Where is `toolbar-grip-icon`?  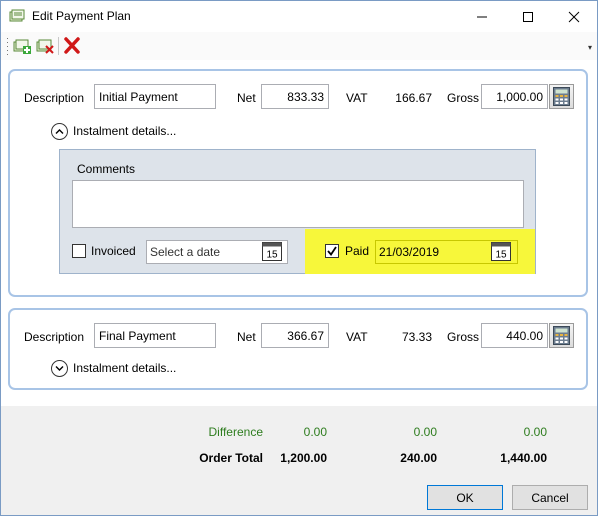 toolbar-grip-icon is located at coordinates (7, 46).